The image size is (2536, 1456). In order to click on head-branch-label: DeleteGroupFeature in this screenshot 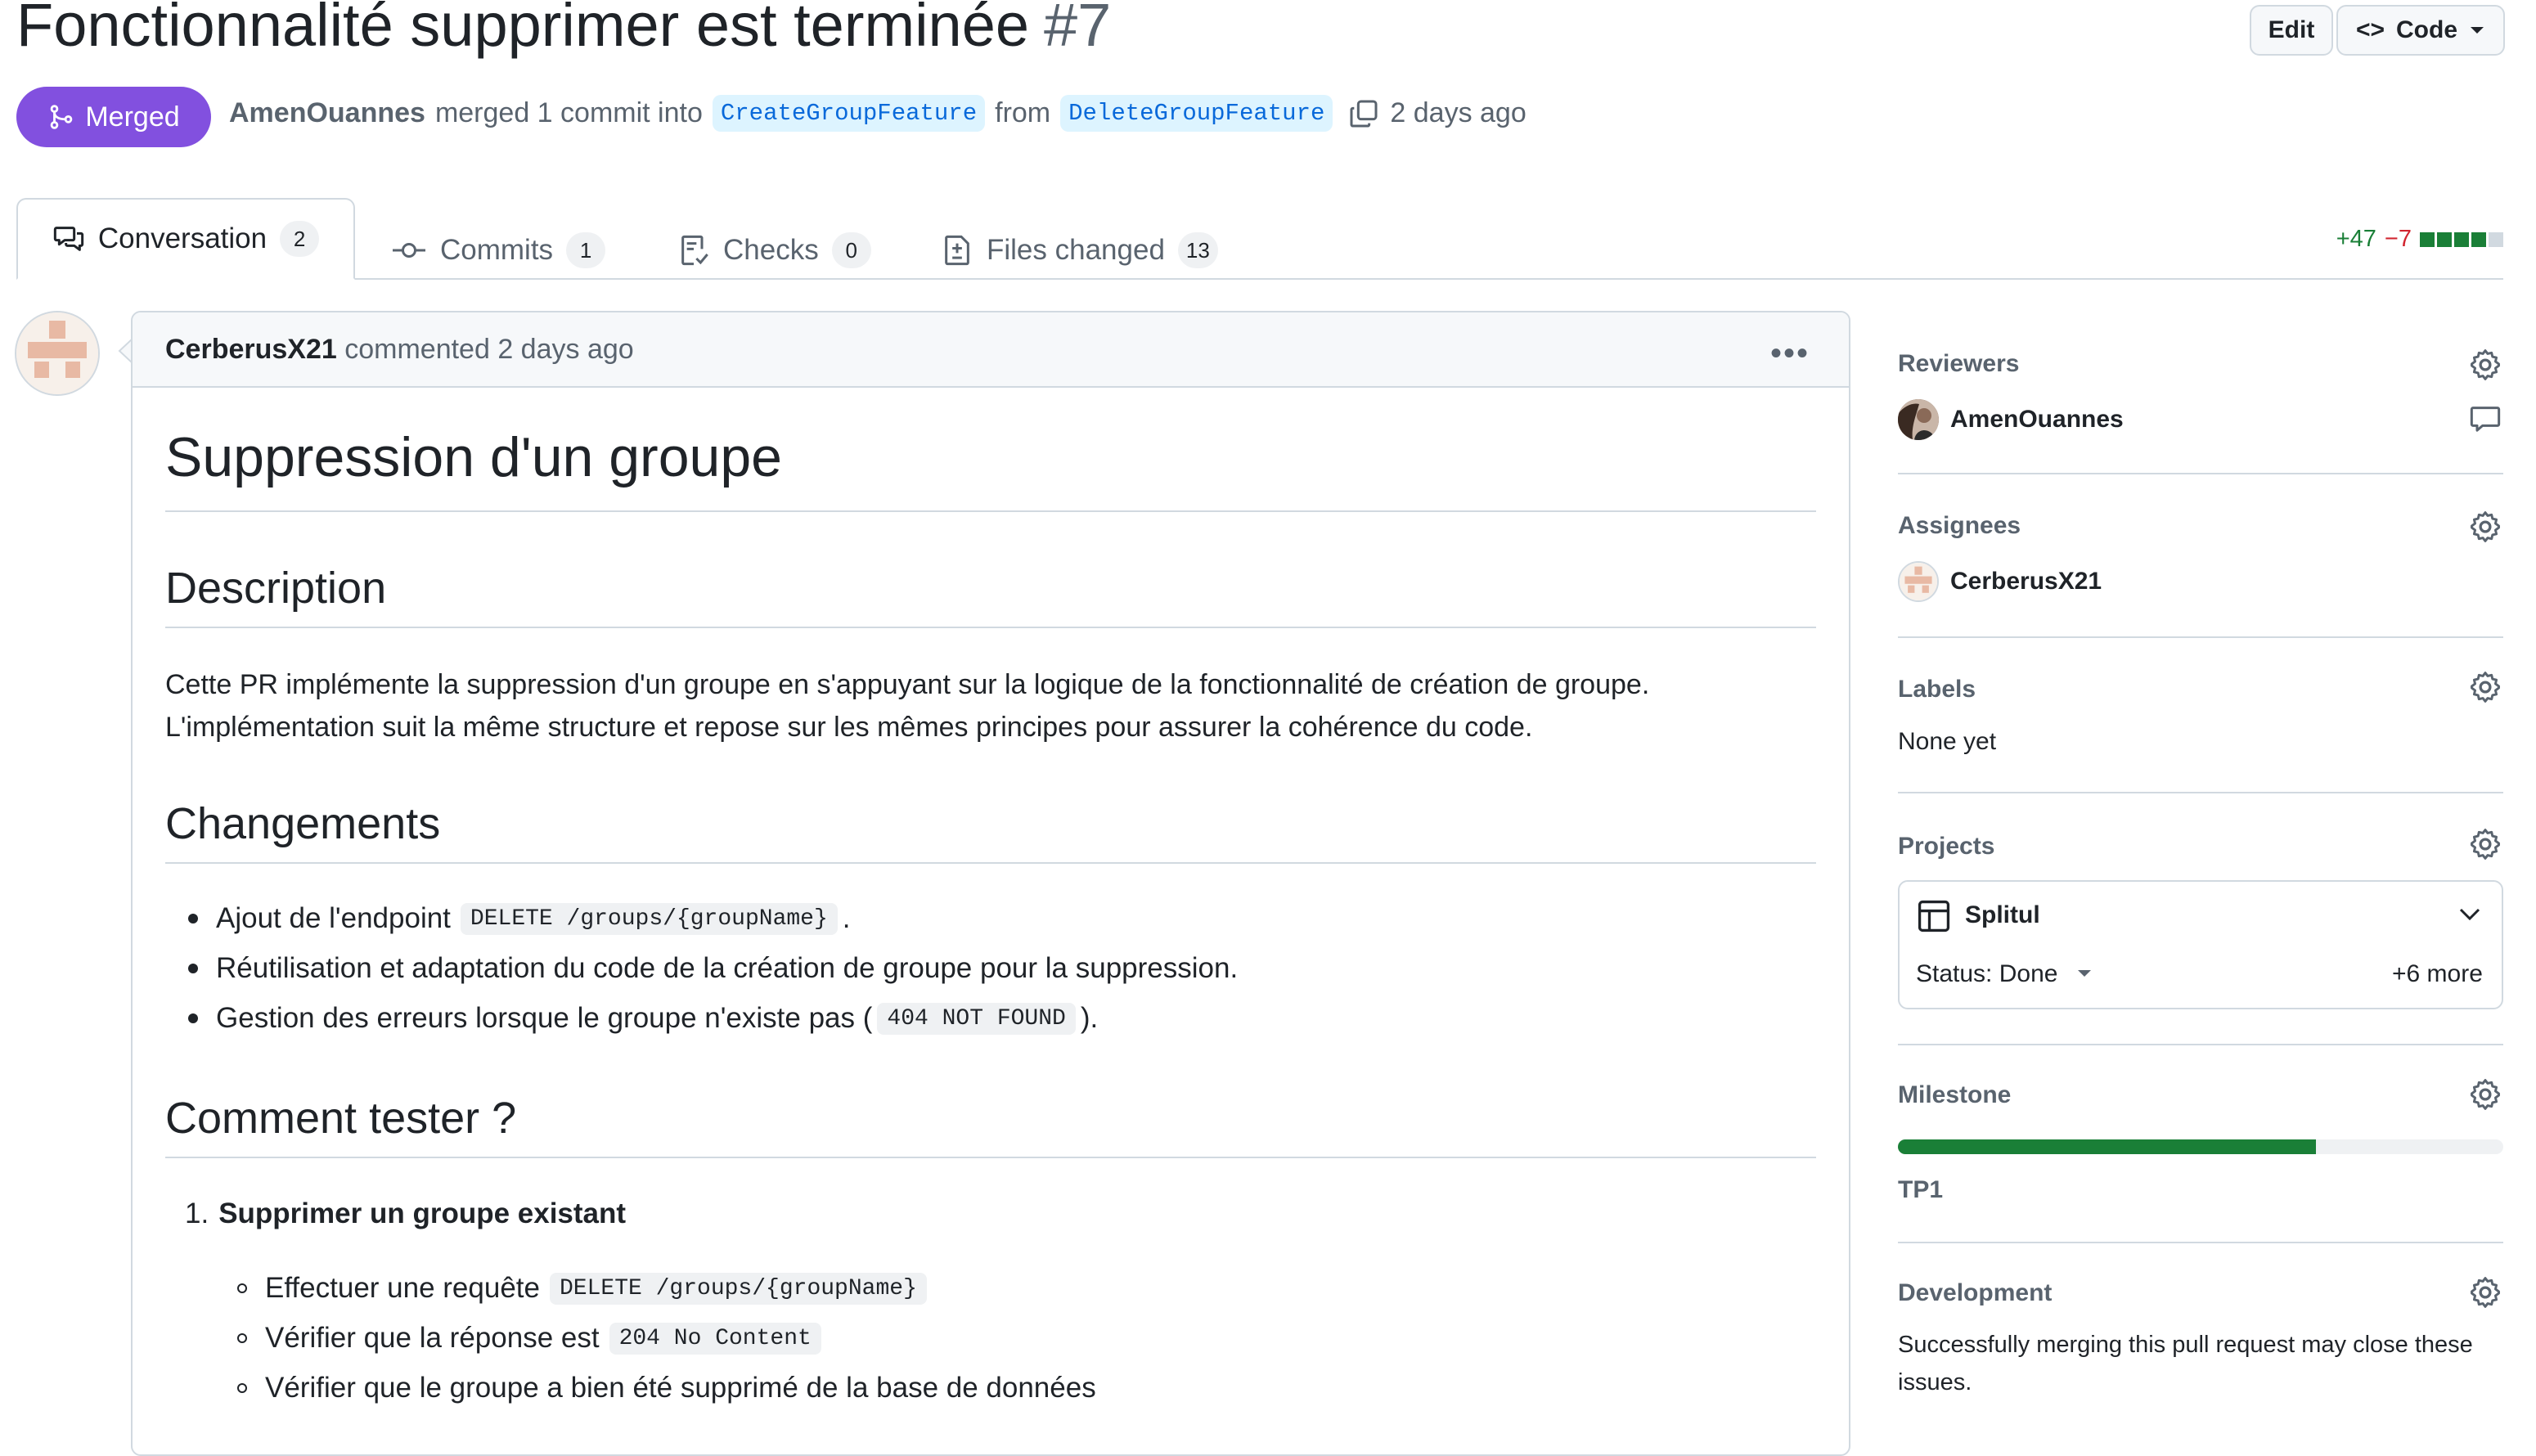, I will do `click(1196, 114)`.